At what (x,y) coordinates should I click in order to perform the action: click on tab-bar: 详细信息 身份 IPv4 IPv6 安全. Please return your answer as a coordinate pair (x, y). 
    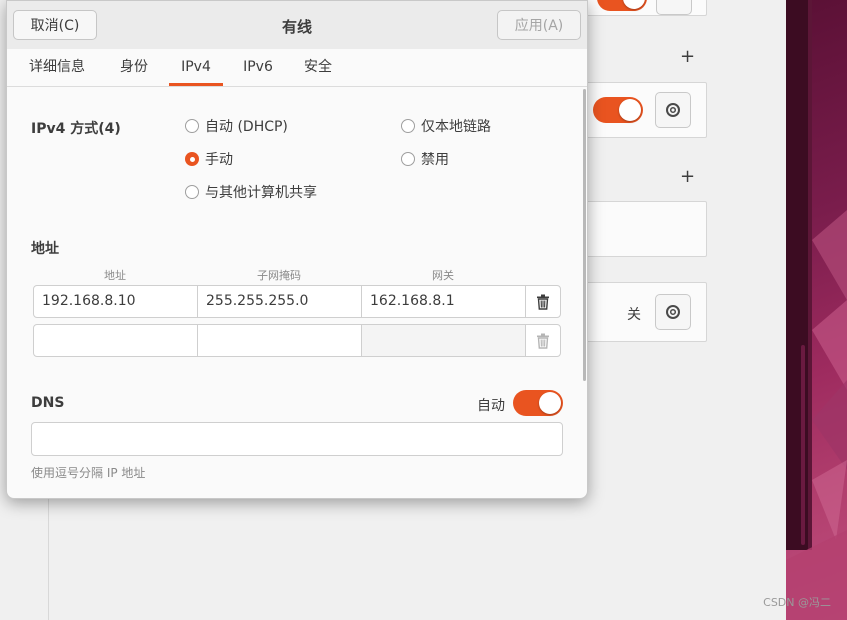
    Looking at the image, I should click on (297, 68).